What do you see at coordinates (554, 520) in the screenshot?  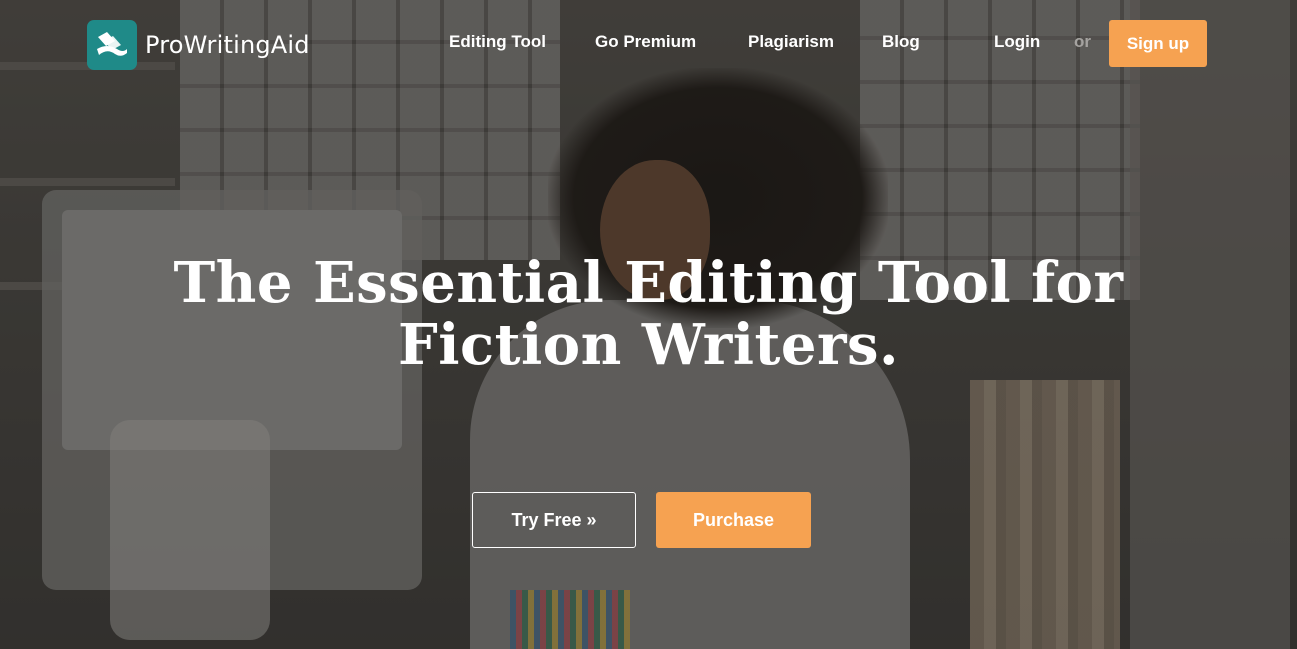 I see `try-free-button: Try Free »` at bounding box center [554, 520].